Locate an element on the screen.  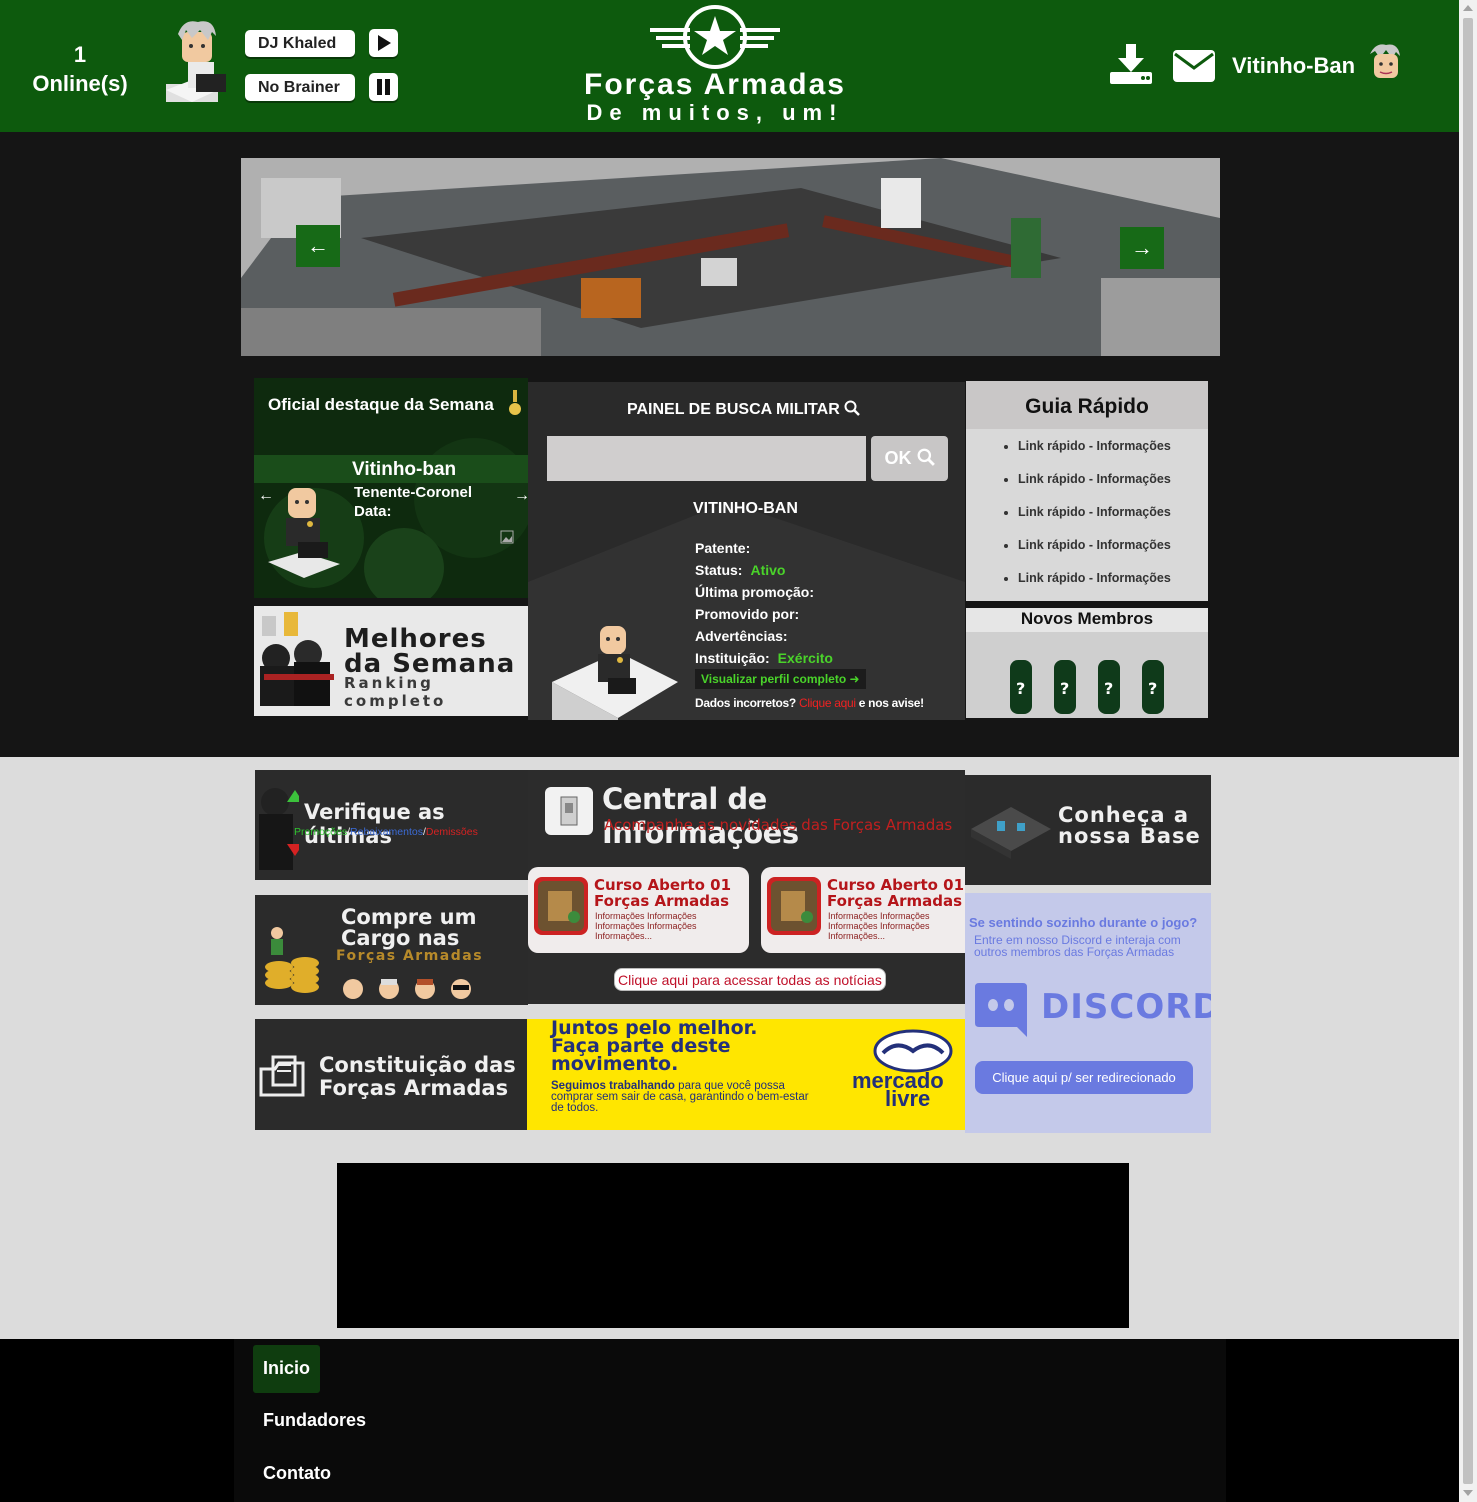
search-ok-button: OK is located at coordinates (909, 458).